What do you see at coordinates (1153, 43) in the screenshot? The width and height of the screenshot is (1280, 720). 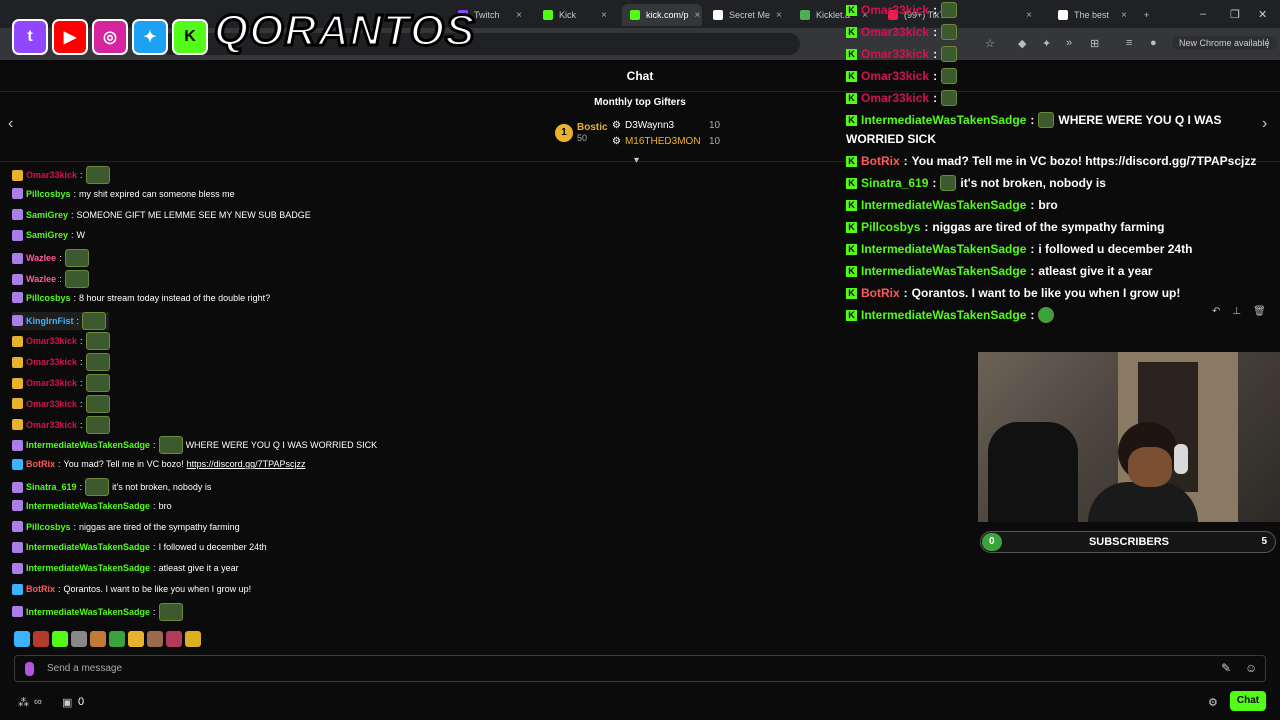 I see `profile-avatar-icon: ●` at bounding box center [1153, 43].